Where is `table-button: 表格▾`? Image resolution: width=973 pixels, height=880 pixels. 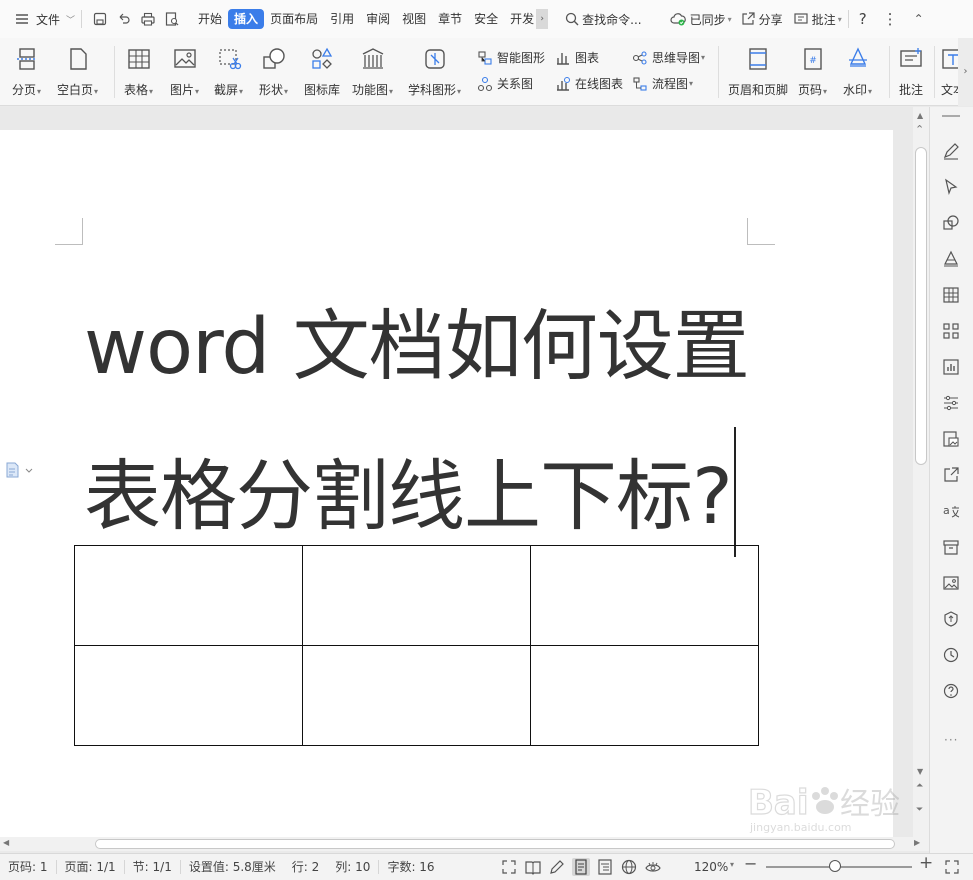
table-button: 表格▾ is located at coordinates (138, 72).